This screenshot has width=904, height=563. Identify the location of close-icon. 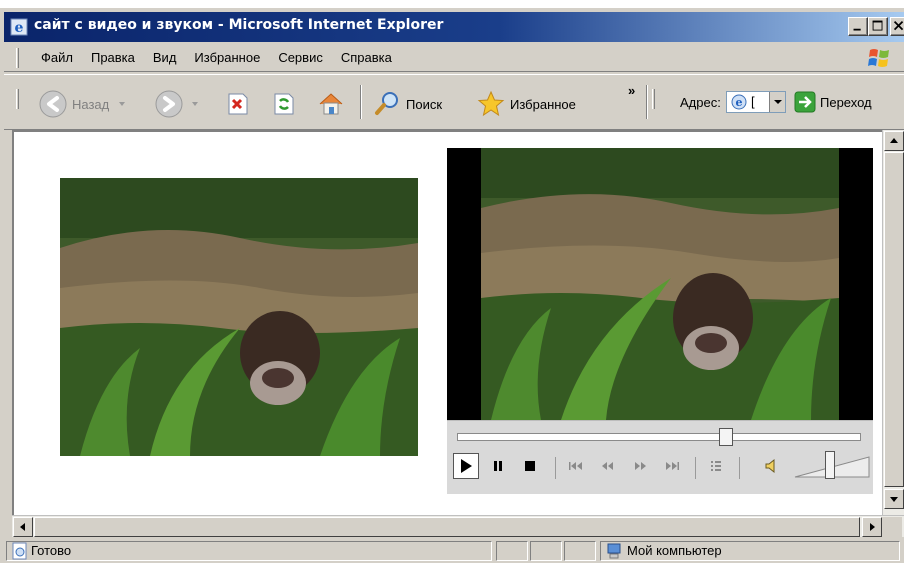
(898, 25).